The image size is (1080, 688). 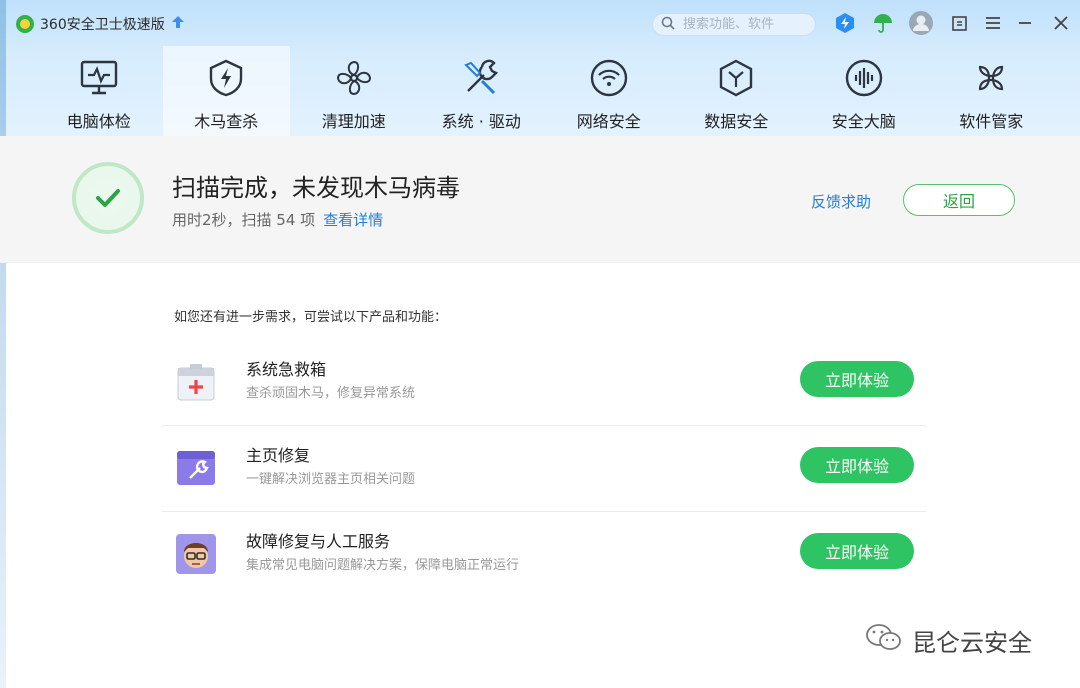 I want to click on nav-item-cleanup: 清理加速, so click(x=354, y=91).